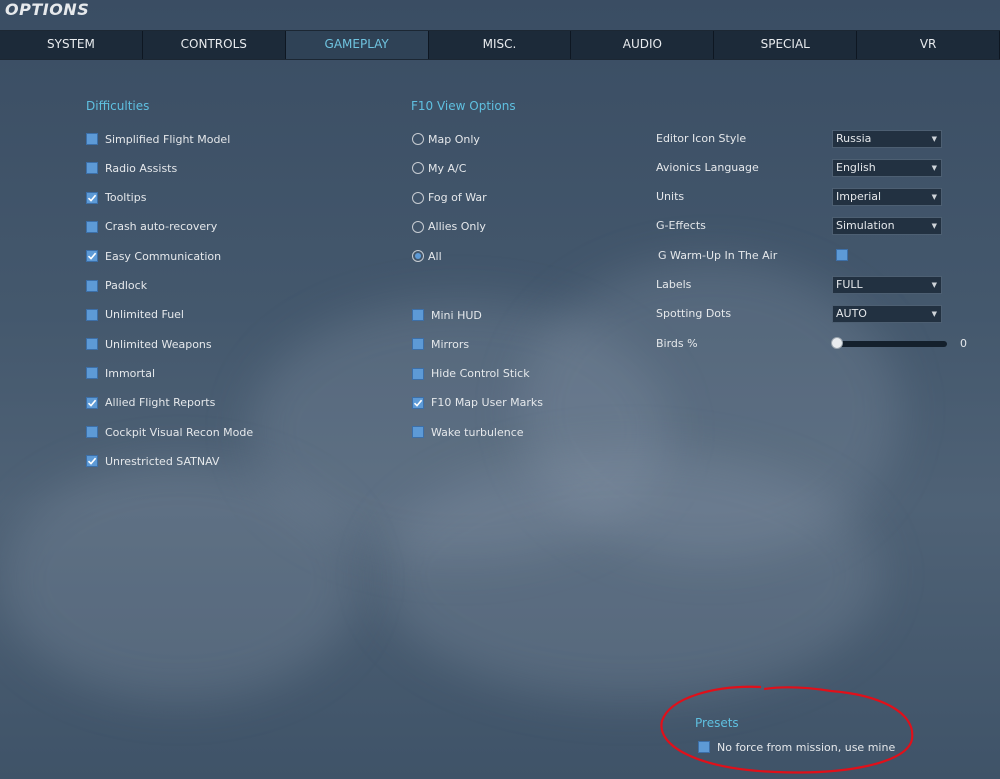  Describe the element at coordinates (152, 461) in the screenshot. I see `difficulty-unrestricted-satnav: Unrestricted SATNAV` at that location.